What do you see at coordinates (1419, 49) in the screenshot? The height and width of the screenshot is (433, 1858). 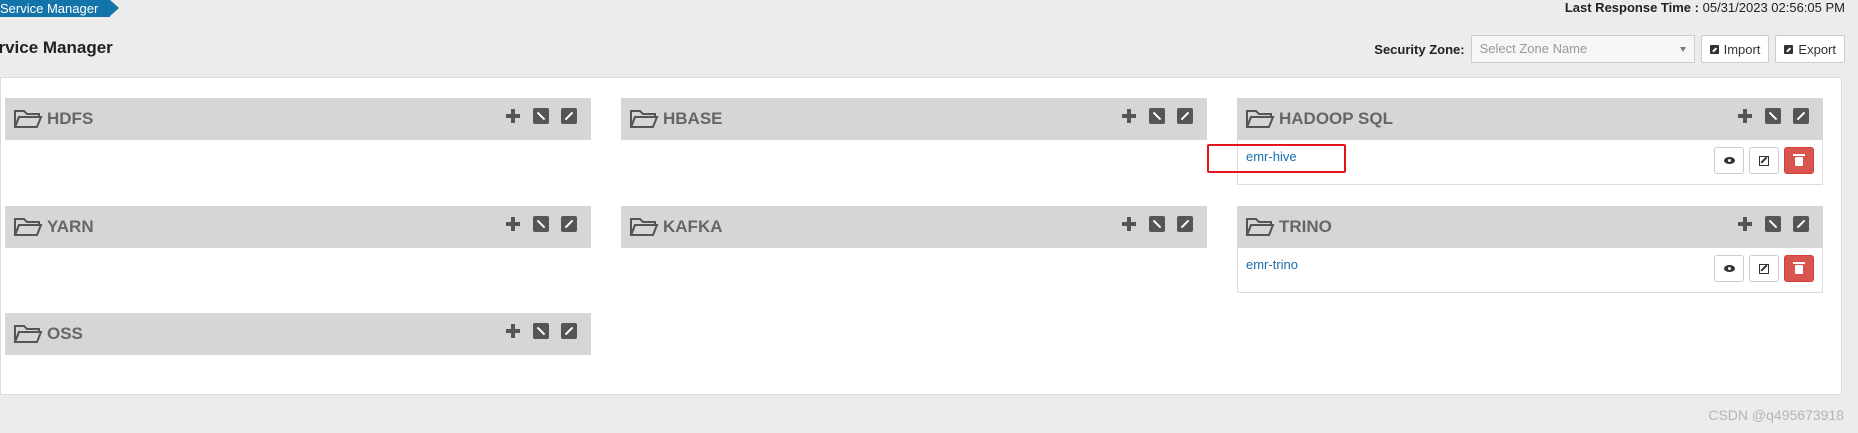 I see `security-zone-label: Security Zone:` at bounding box center [1419, 49].